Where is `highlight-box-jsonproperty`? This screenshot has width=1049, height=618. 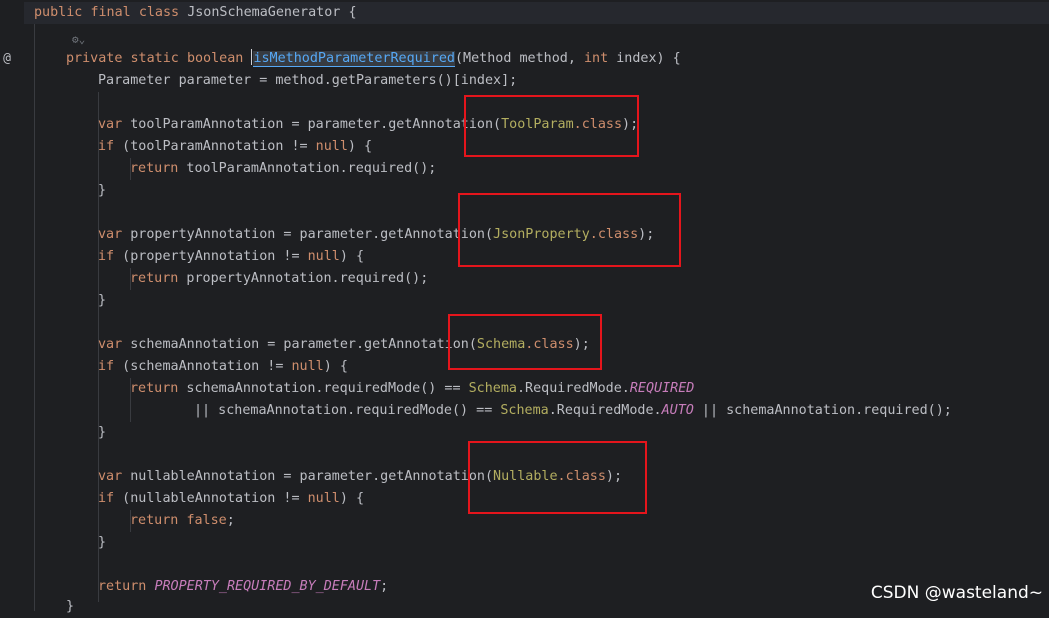
highlight-box-jsonproperty is located at coordinates (569, 230).